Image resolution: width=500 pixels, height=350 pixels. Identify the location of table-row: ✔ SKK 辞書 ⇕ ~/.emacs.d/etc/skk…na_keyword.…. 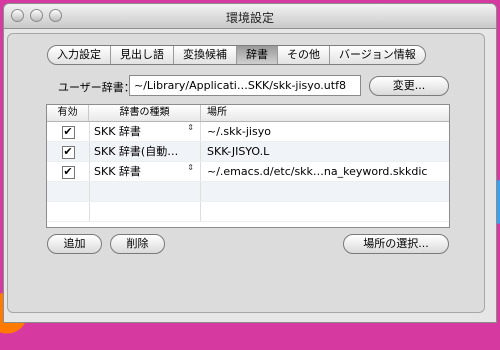
(248, 172).